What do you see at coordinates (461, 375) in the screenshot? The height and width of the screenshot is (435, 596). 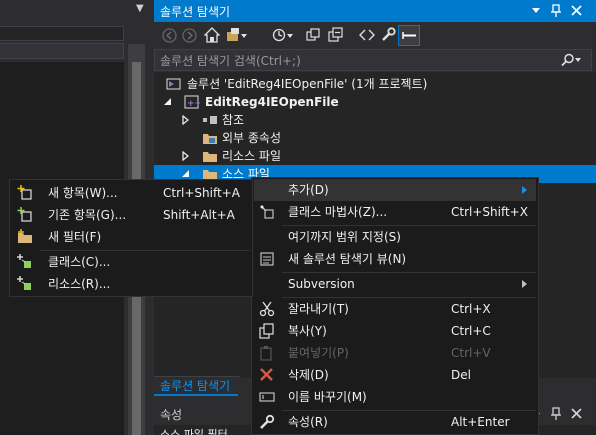 I see `menu-item-delete-shortcut: Del` at bounding box center [461, 375].